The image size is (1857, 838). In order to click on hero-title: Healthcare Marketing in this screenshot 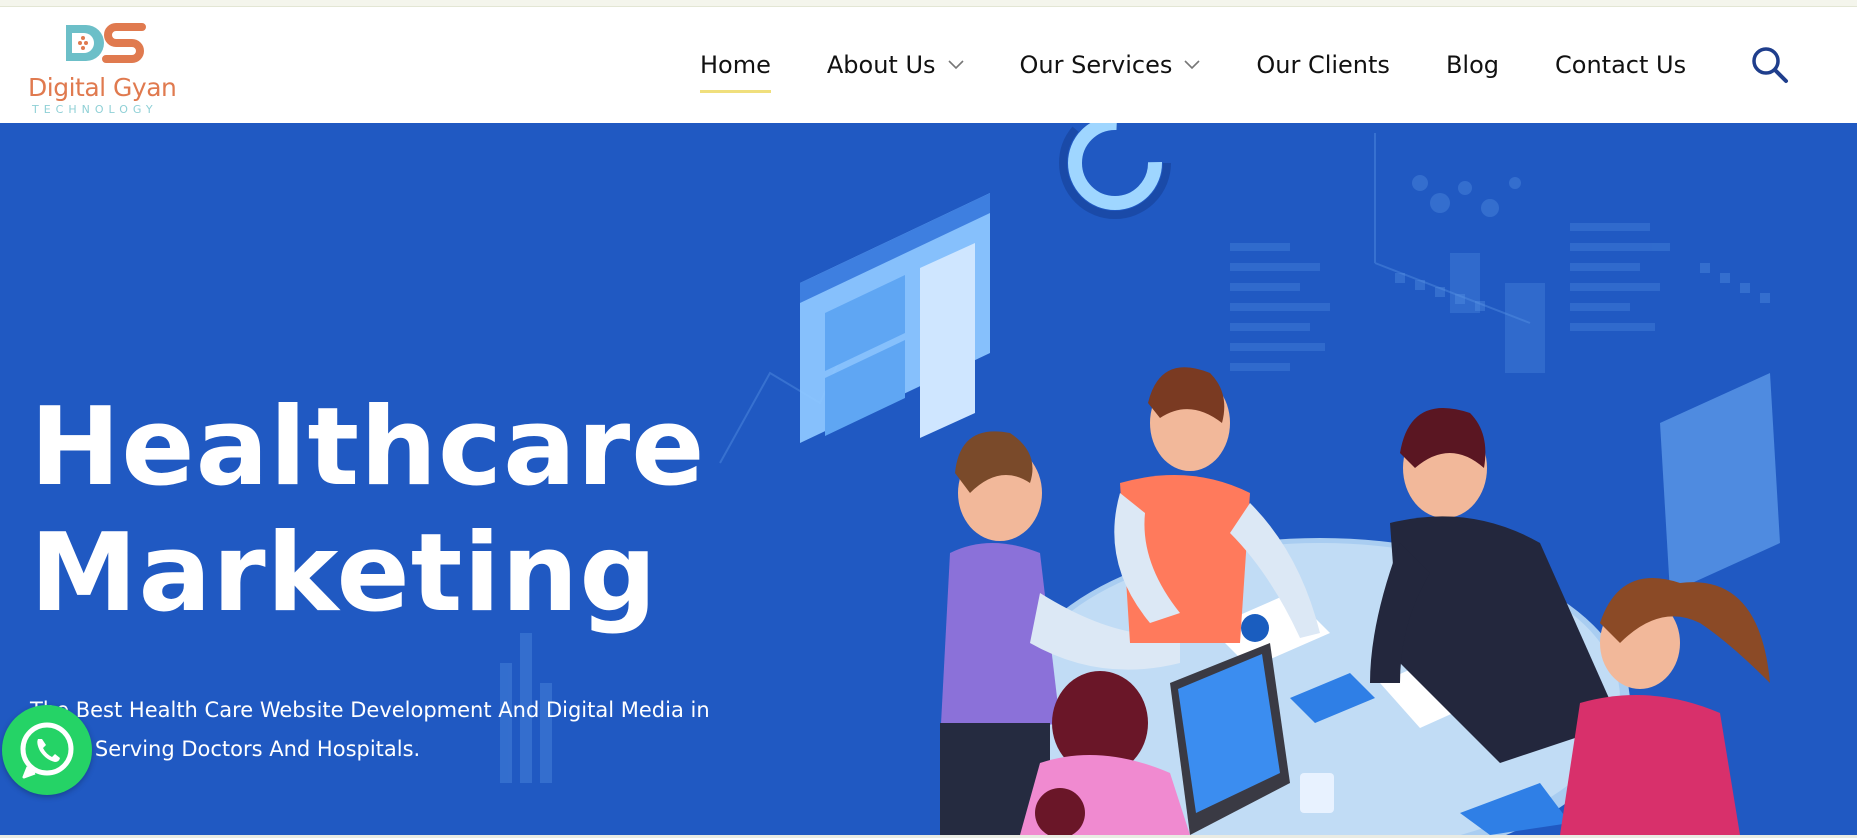, I will do `click(367, 511)`.